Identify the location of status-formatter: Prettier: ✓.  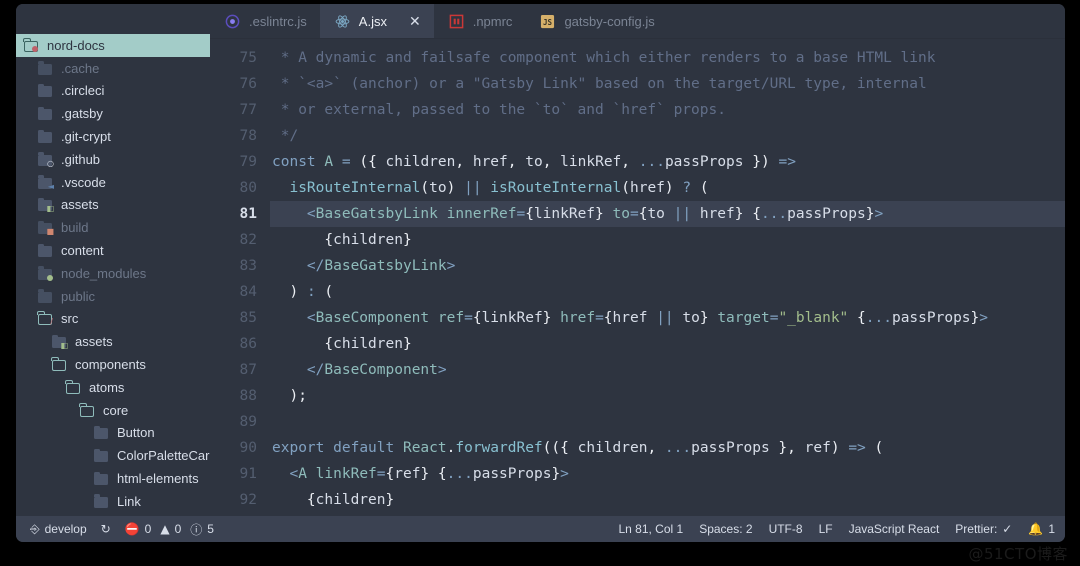
(983, 529).